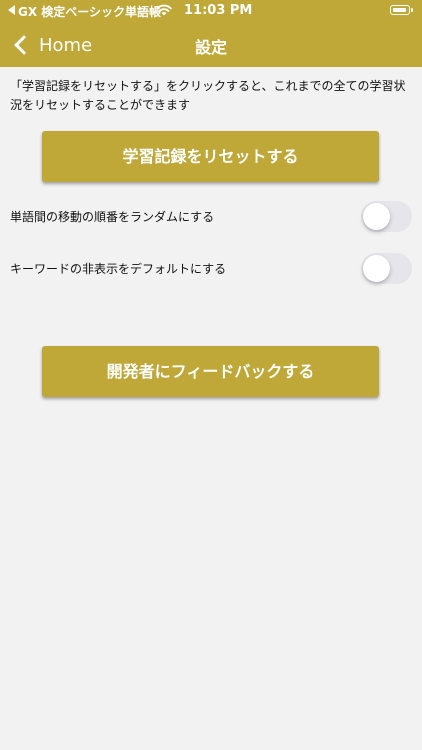  Describe the element at coordinates (89, 11) in the screenshot. I see `status-app-name: GX 検定ベーシック単語帳` at that location.